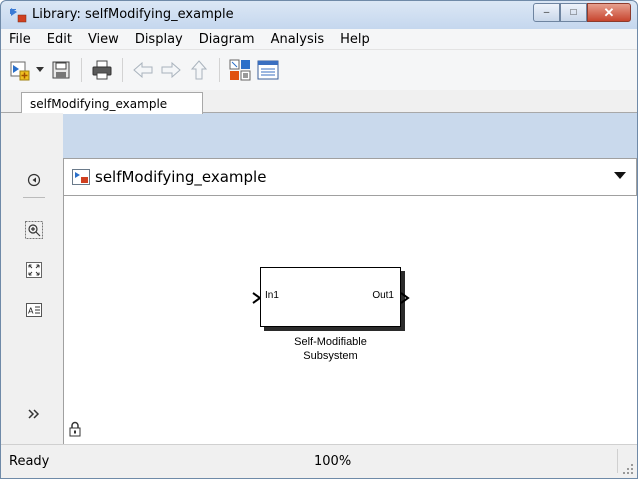  I want to click on library-browser-button, so click(240, 70).